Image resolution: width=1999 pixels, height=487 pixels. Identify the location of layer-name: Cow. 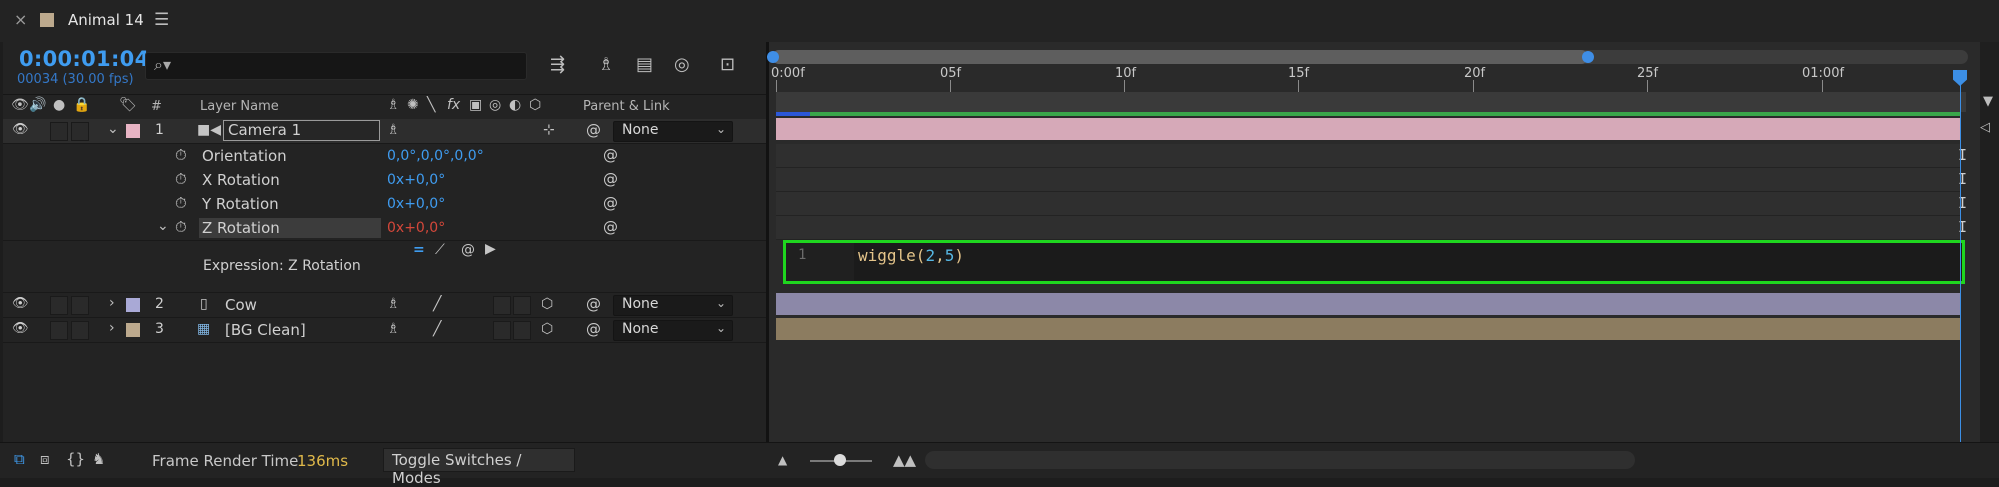
(241, 305).